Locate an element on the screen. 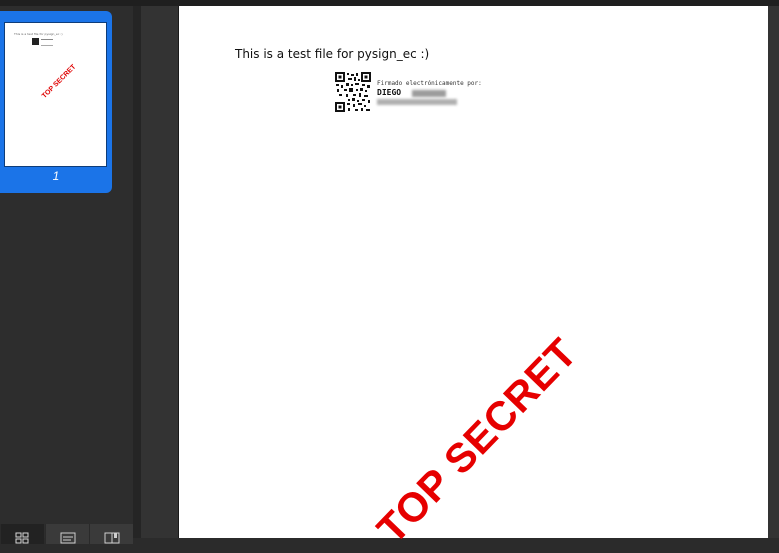 This screenshot has height=553, width=779. signature-name: DIEGO is located at coordinates (389, 92).